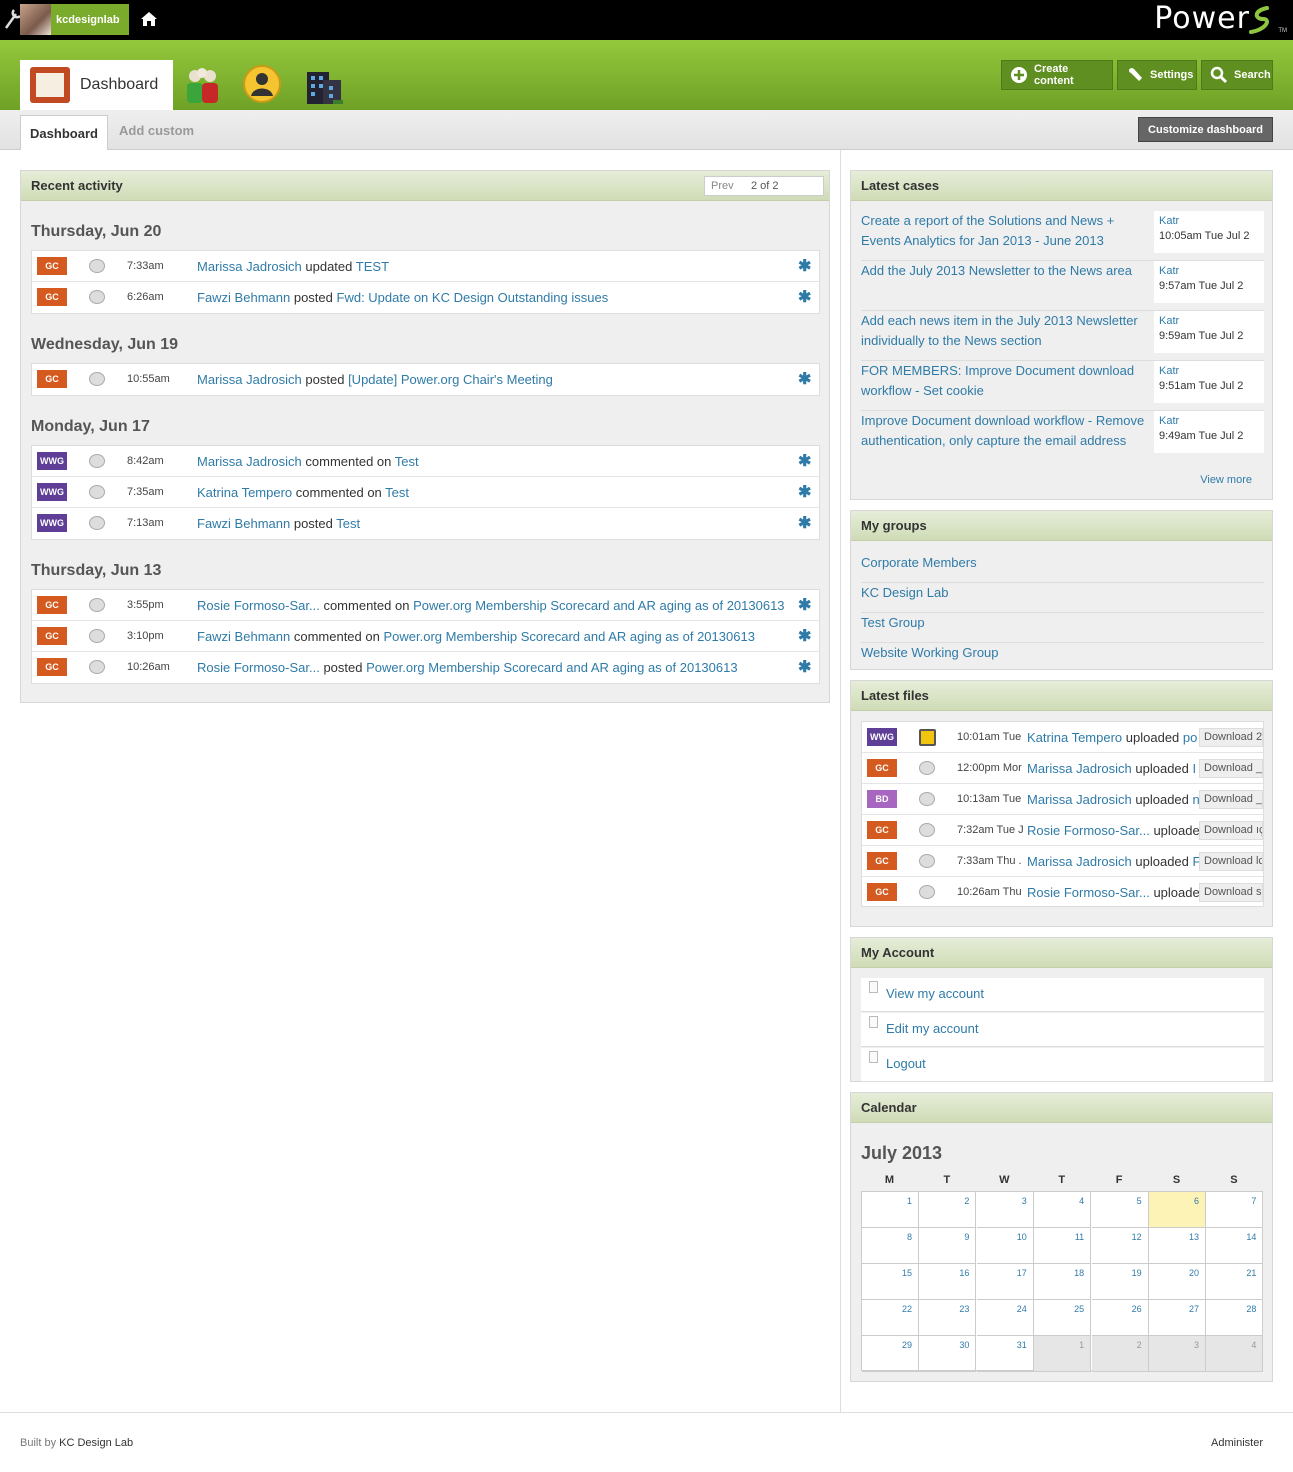 The height and width of the screenshot is (1472, 1293). Describe the element at coordinates (1177, 1210) in the screenshot. I see `calendar-day: 6` at that location.